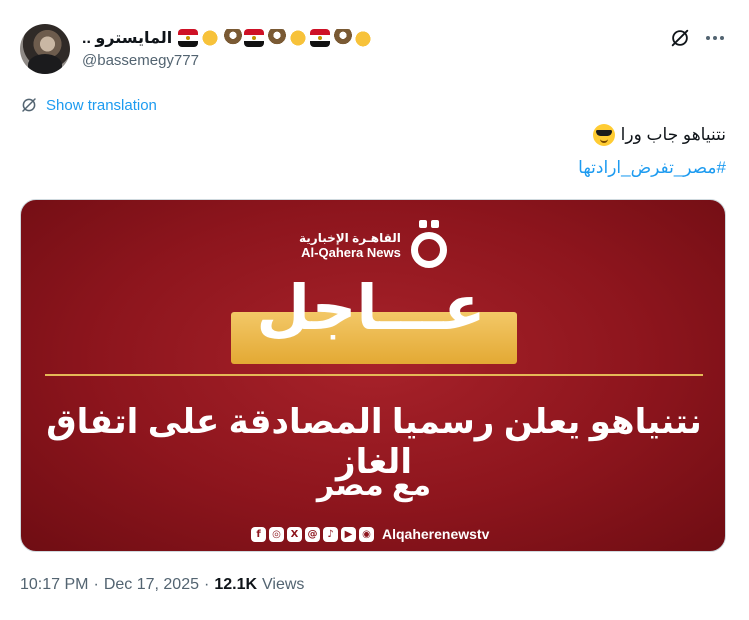  Describe the element at coordinates (366, 534) in the screenshot. I see `web-icon: ◉` at that location.